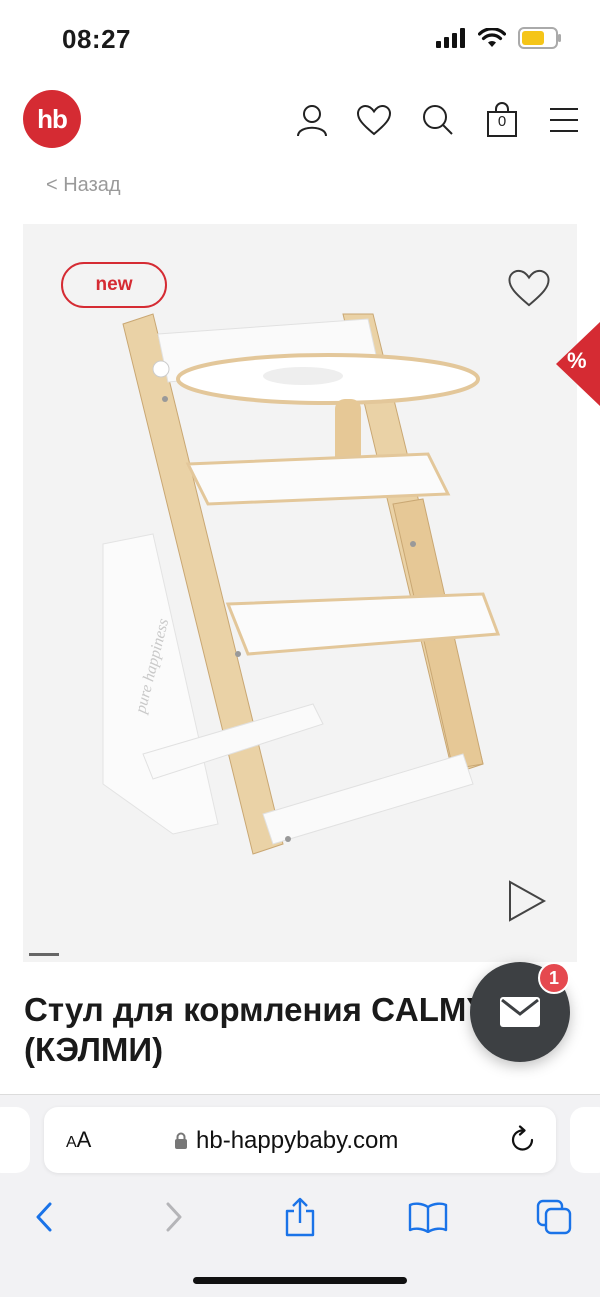 The height and width of the screenshot is (1297, 600). I want to click on url-display: hb-happybaby.com, so click(286, 1141).